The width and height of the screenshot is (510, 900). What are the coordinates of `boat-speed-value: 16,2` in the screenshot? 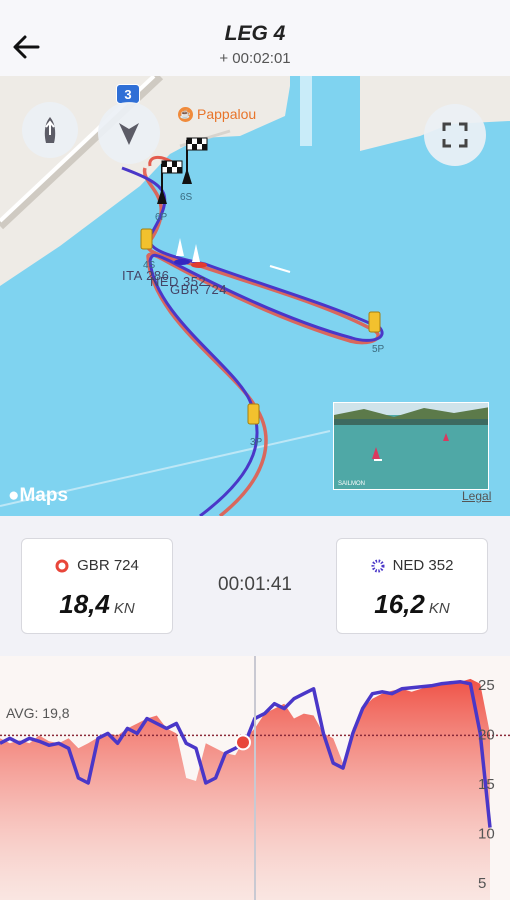 It's located at (399, 604).